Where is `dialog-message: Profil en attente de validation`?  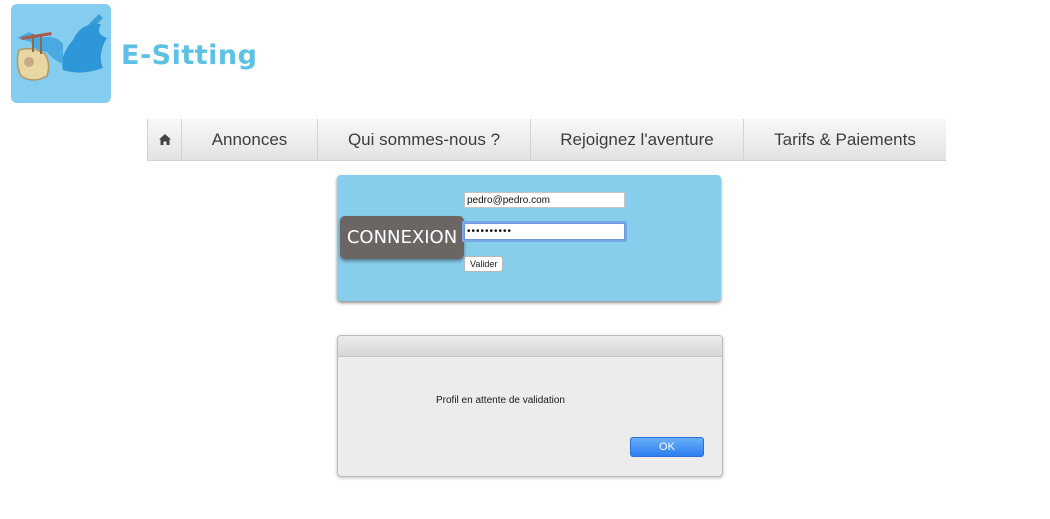 dialog-message: Profil en attente de validation is located at coordinates (500, 400).